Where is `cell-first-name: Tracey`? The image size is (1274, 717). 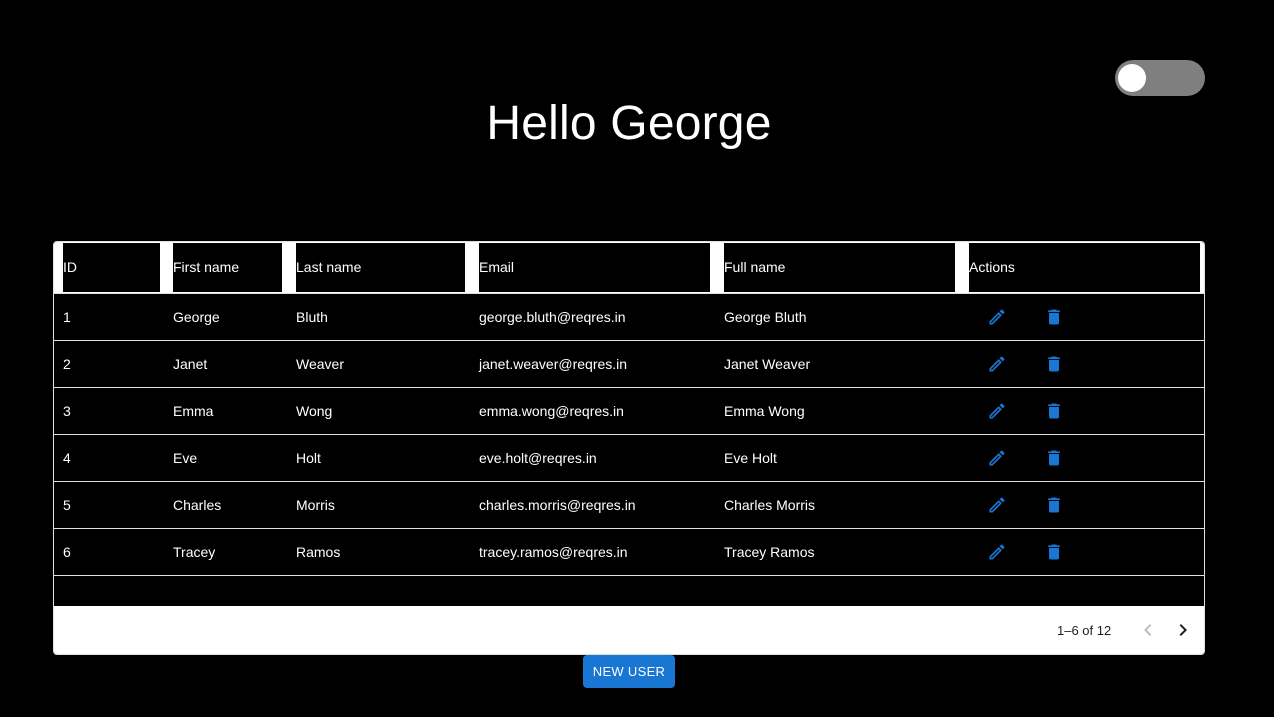 cell-first-name: Tracey is located at coordinates (194, 552).